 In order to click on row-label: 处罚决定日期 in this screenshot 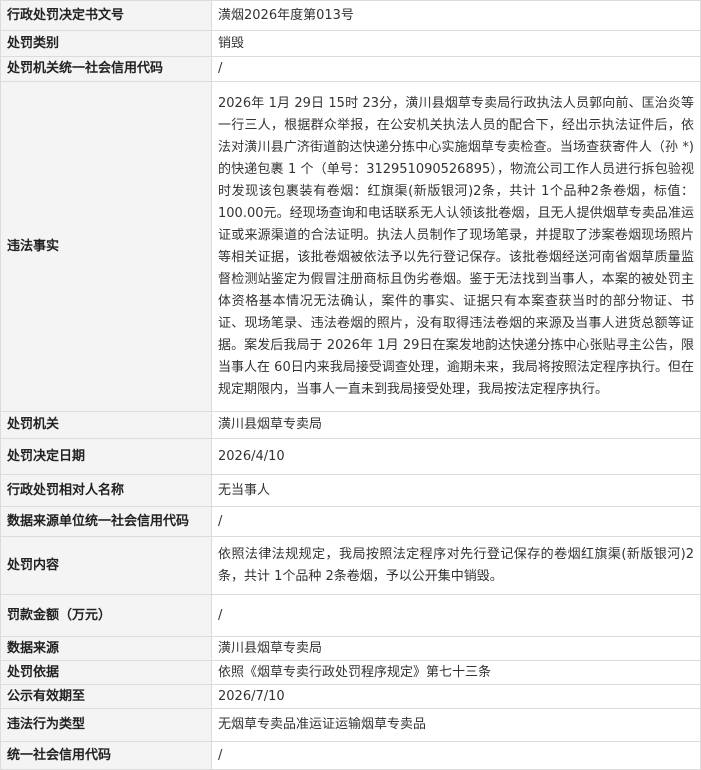, I will do `click(106, 456)`.